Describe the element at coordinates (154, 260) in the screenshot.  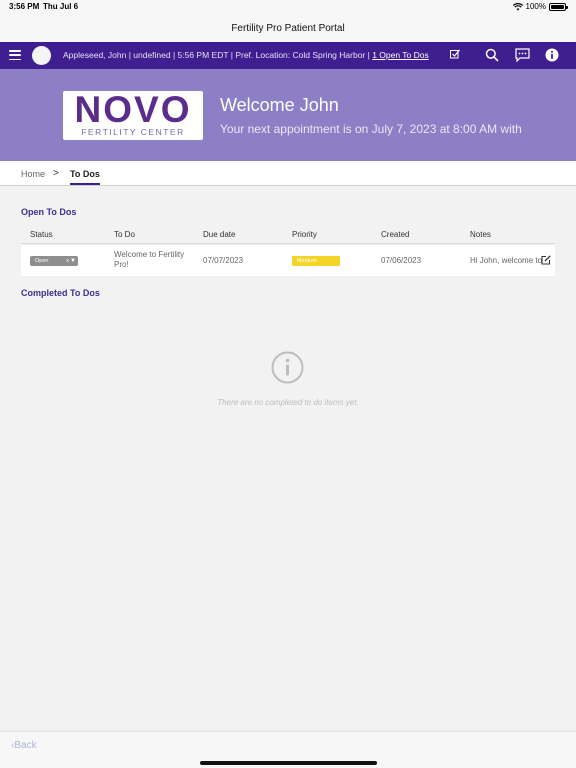
I see `todo-title: Welcome to Fertility Pro!` at that location.